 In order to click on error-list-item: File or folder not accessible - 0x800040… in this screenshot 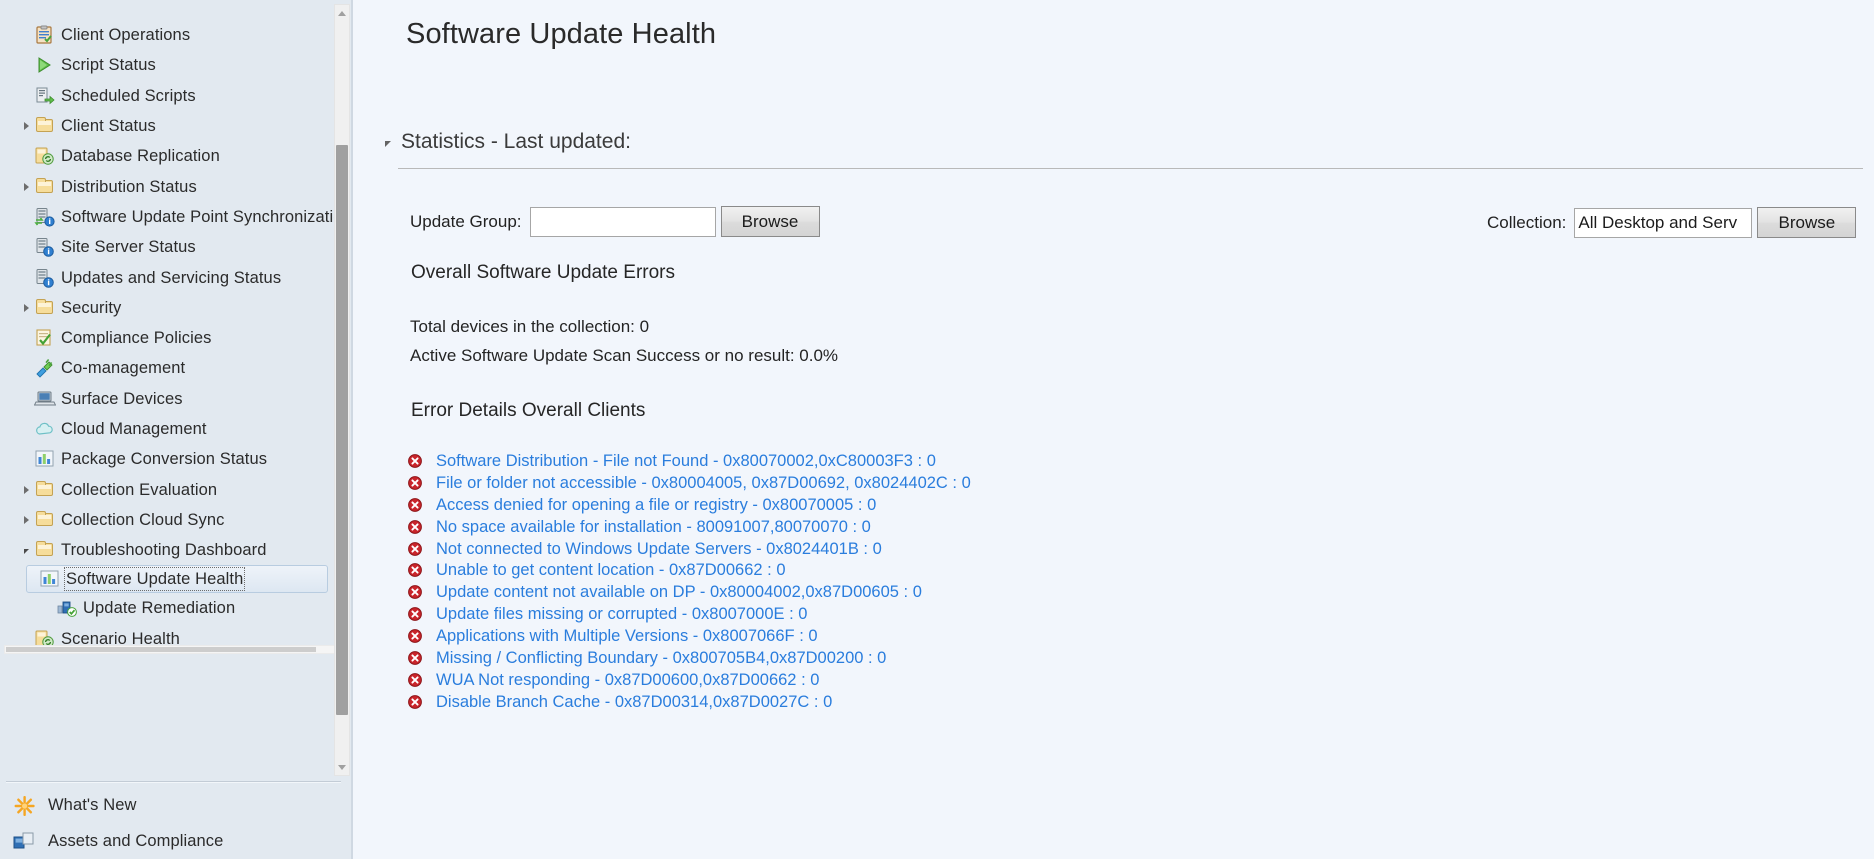, I will do `click(958, 483)`.